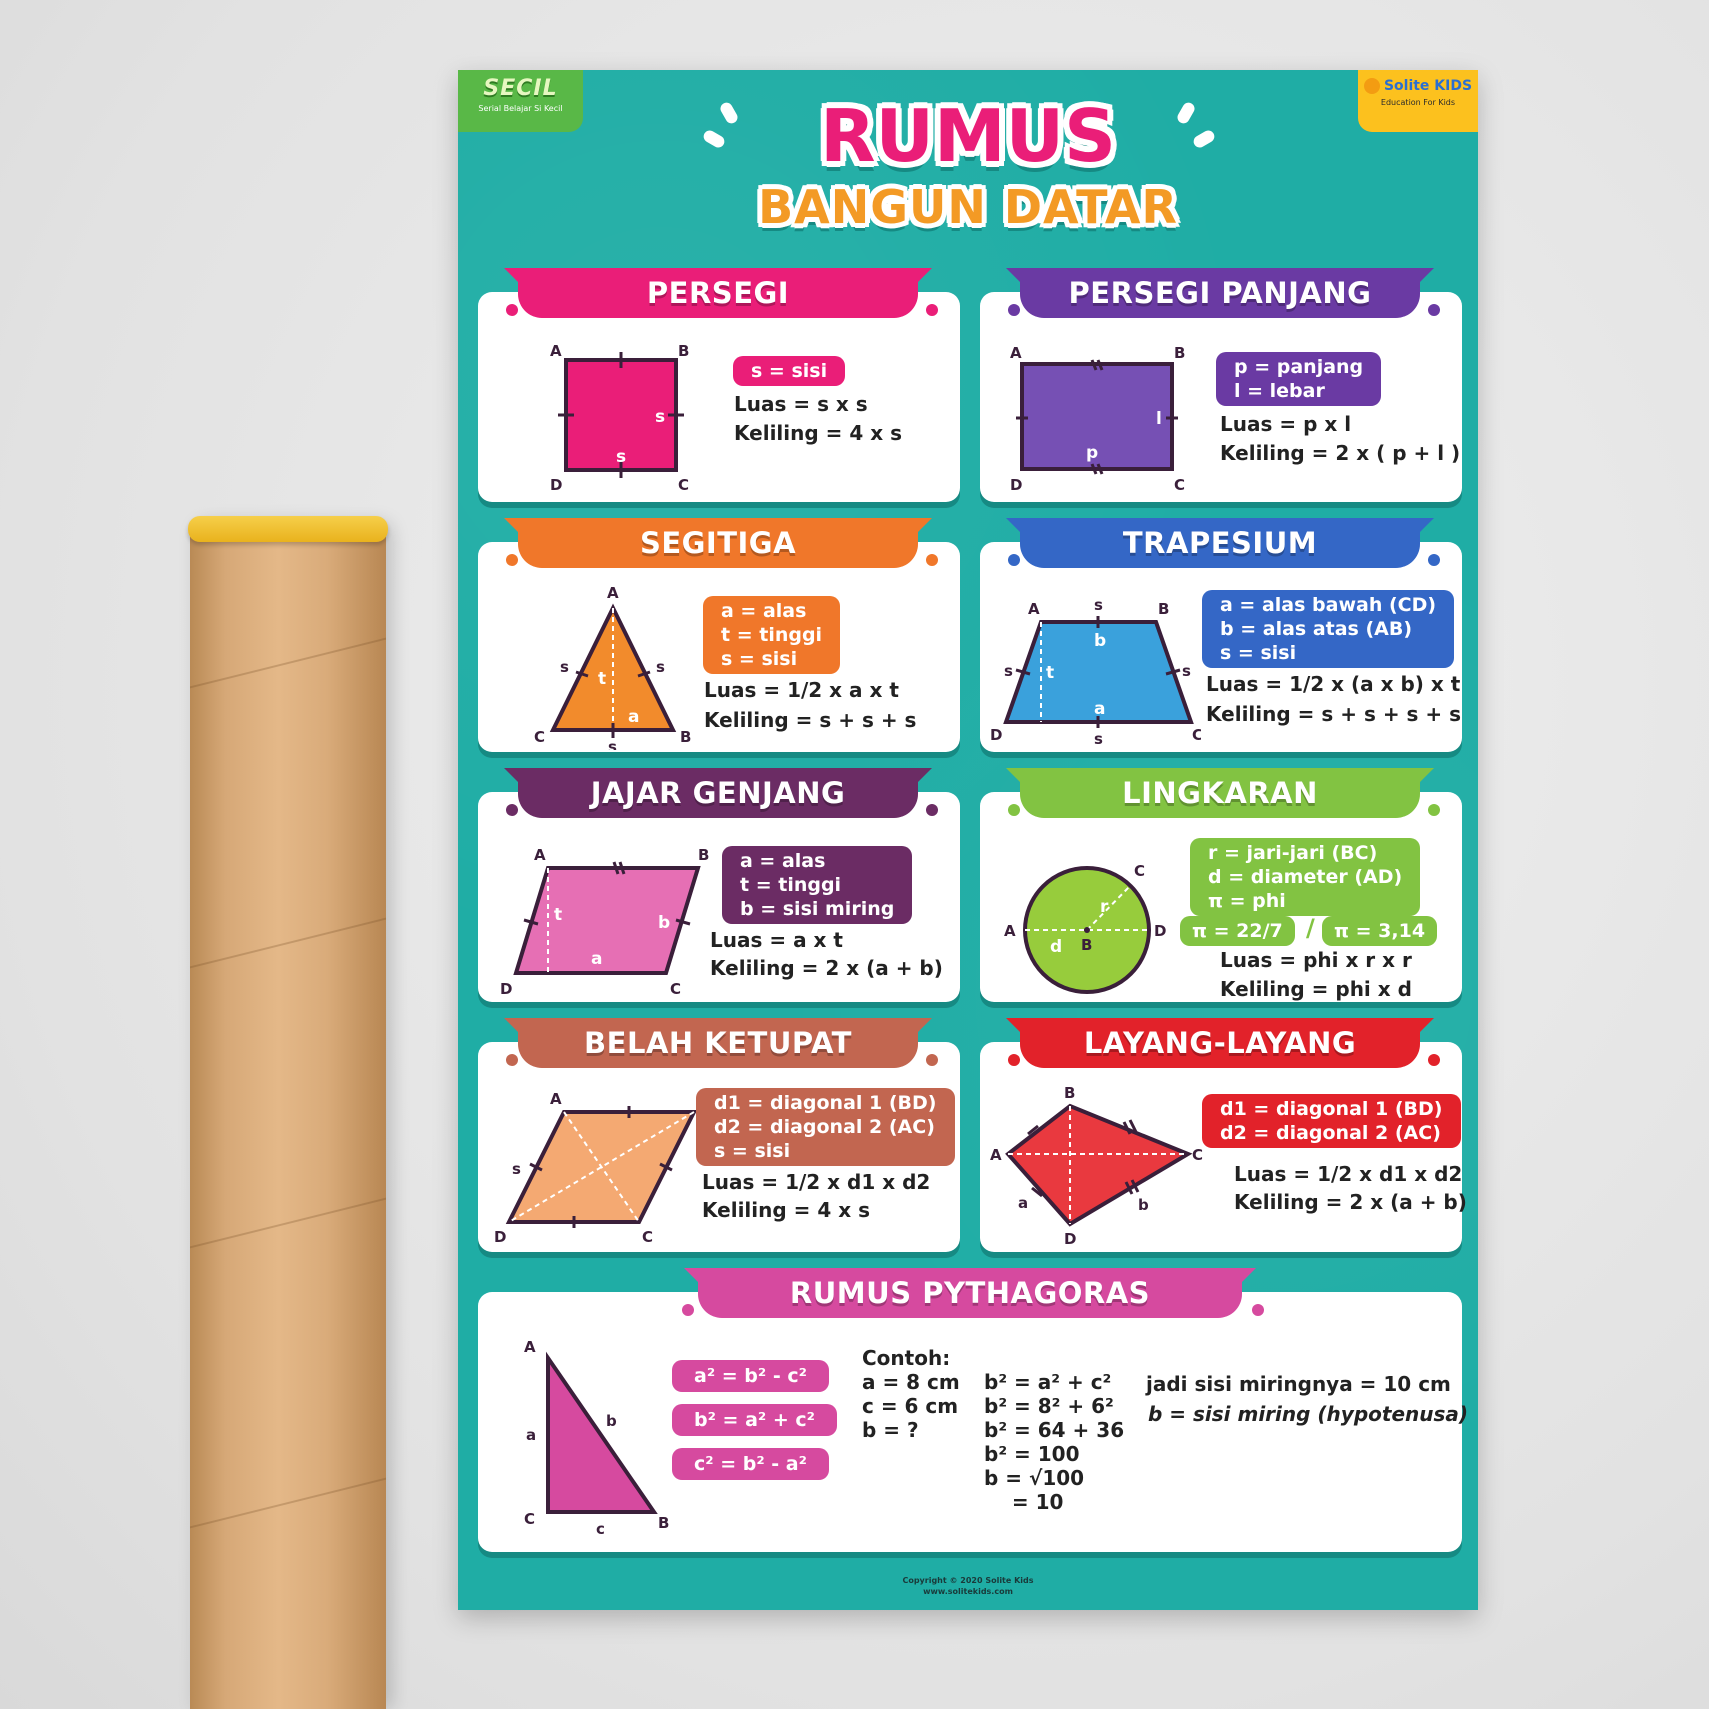 This screenshot has width=1709, height=1709. Describe the element at coordinates (1056, 947) in the screenshot. I see `diameter-label: d` at that location.